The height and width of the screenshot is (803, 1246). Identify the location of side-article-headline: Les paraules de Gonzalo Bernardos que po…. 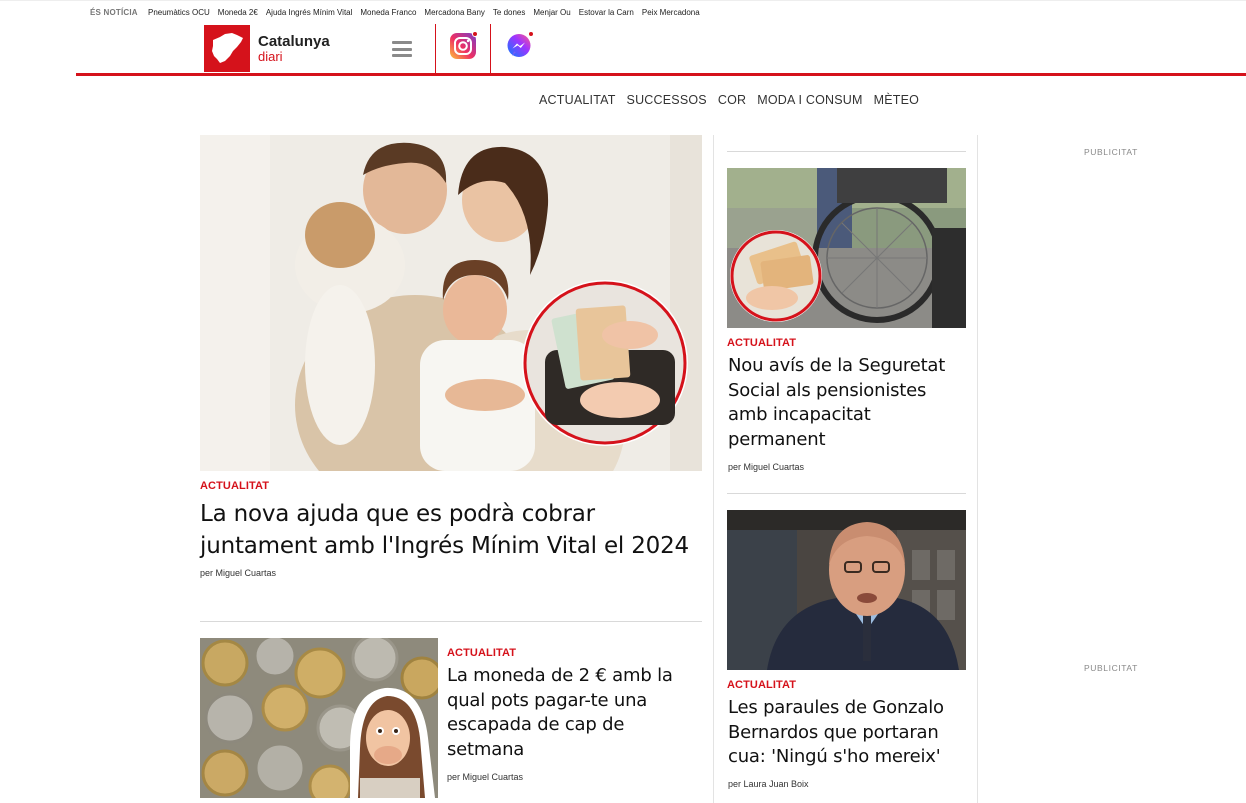
(847, 733).